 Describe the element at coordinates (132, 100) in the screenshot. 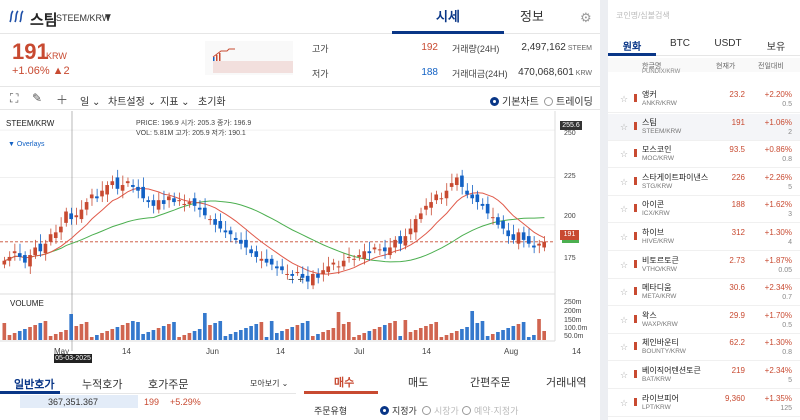

I see `chart-settings-button: 차트설정 ⌄` at that location.